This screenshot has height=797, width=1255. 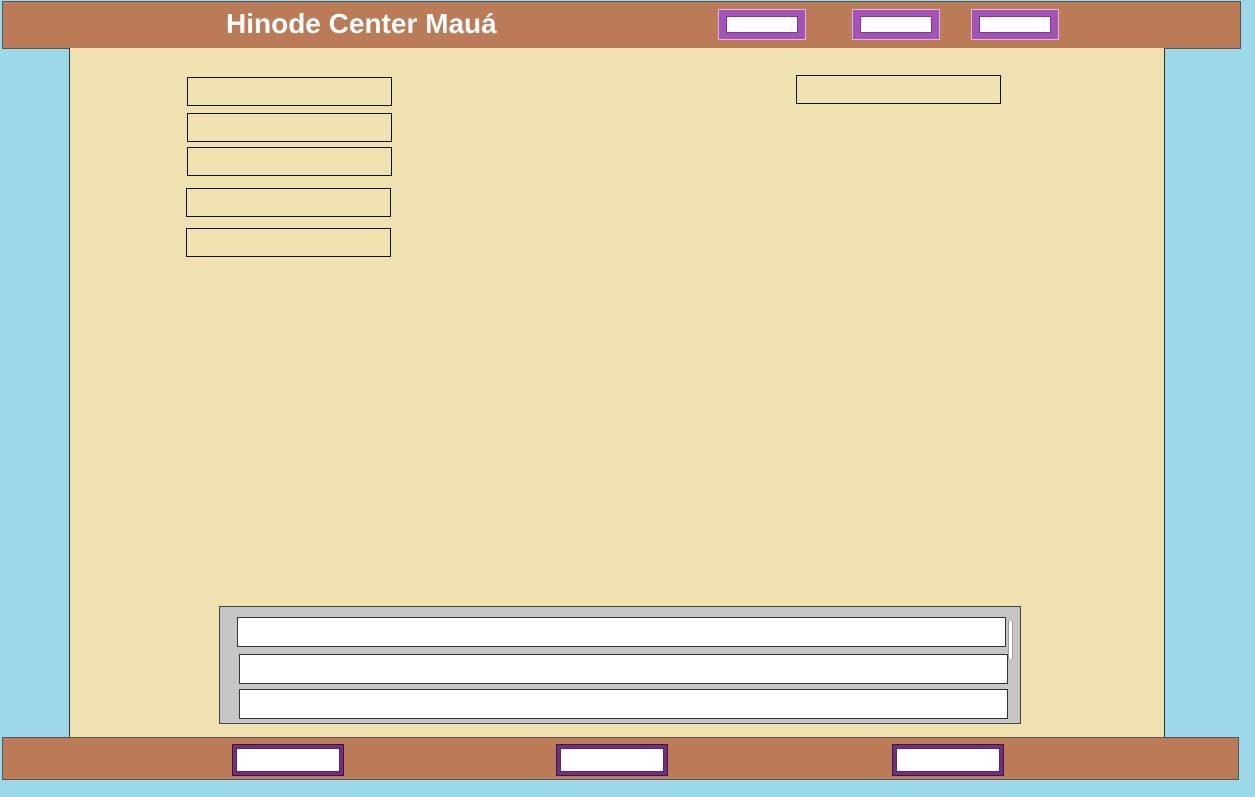 What do you see at coordinates (898, 89) in the screenshot?
I see `search-field` at bounding box center [898, 89].